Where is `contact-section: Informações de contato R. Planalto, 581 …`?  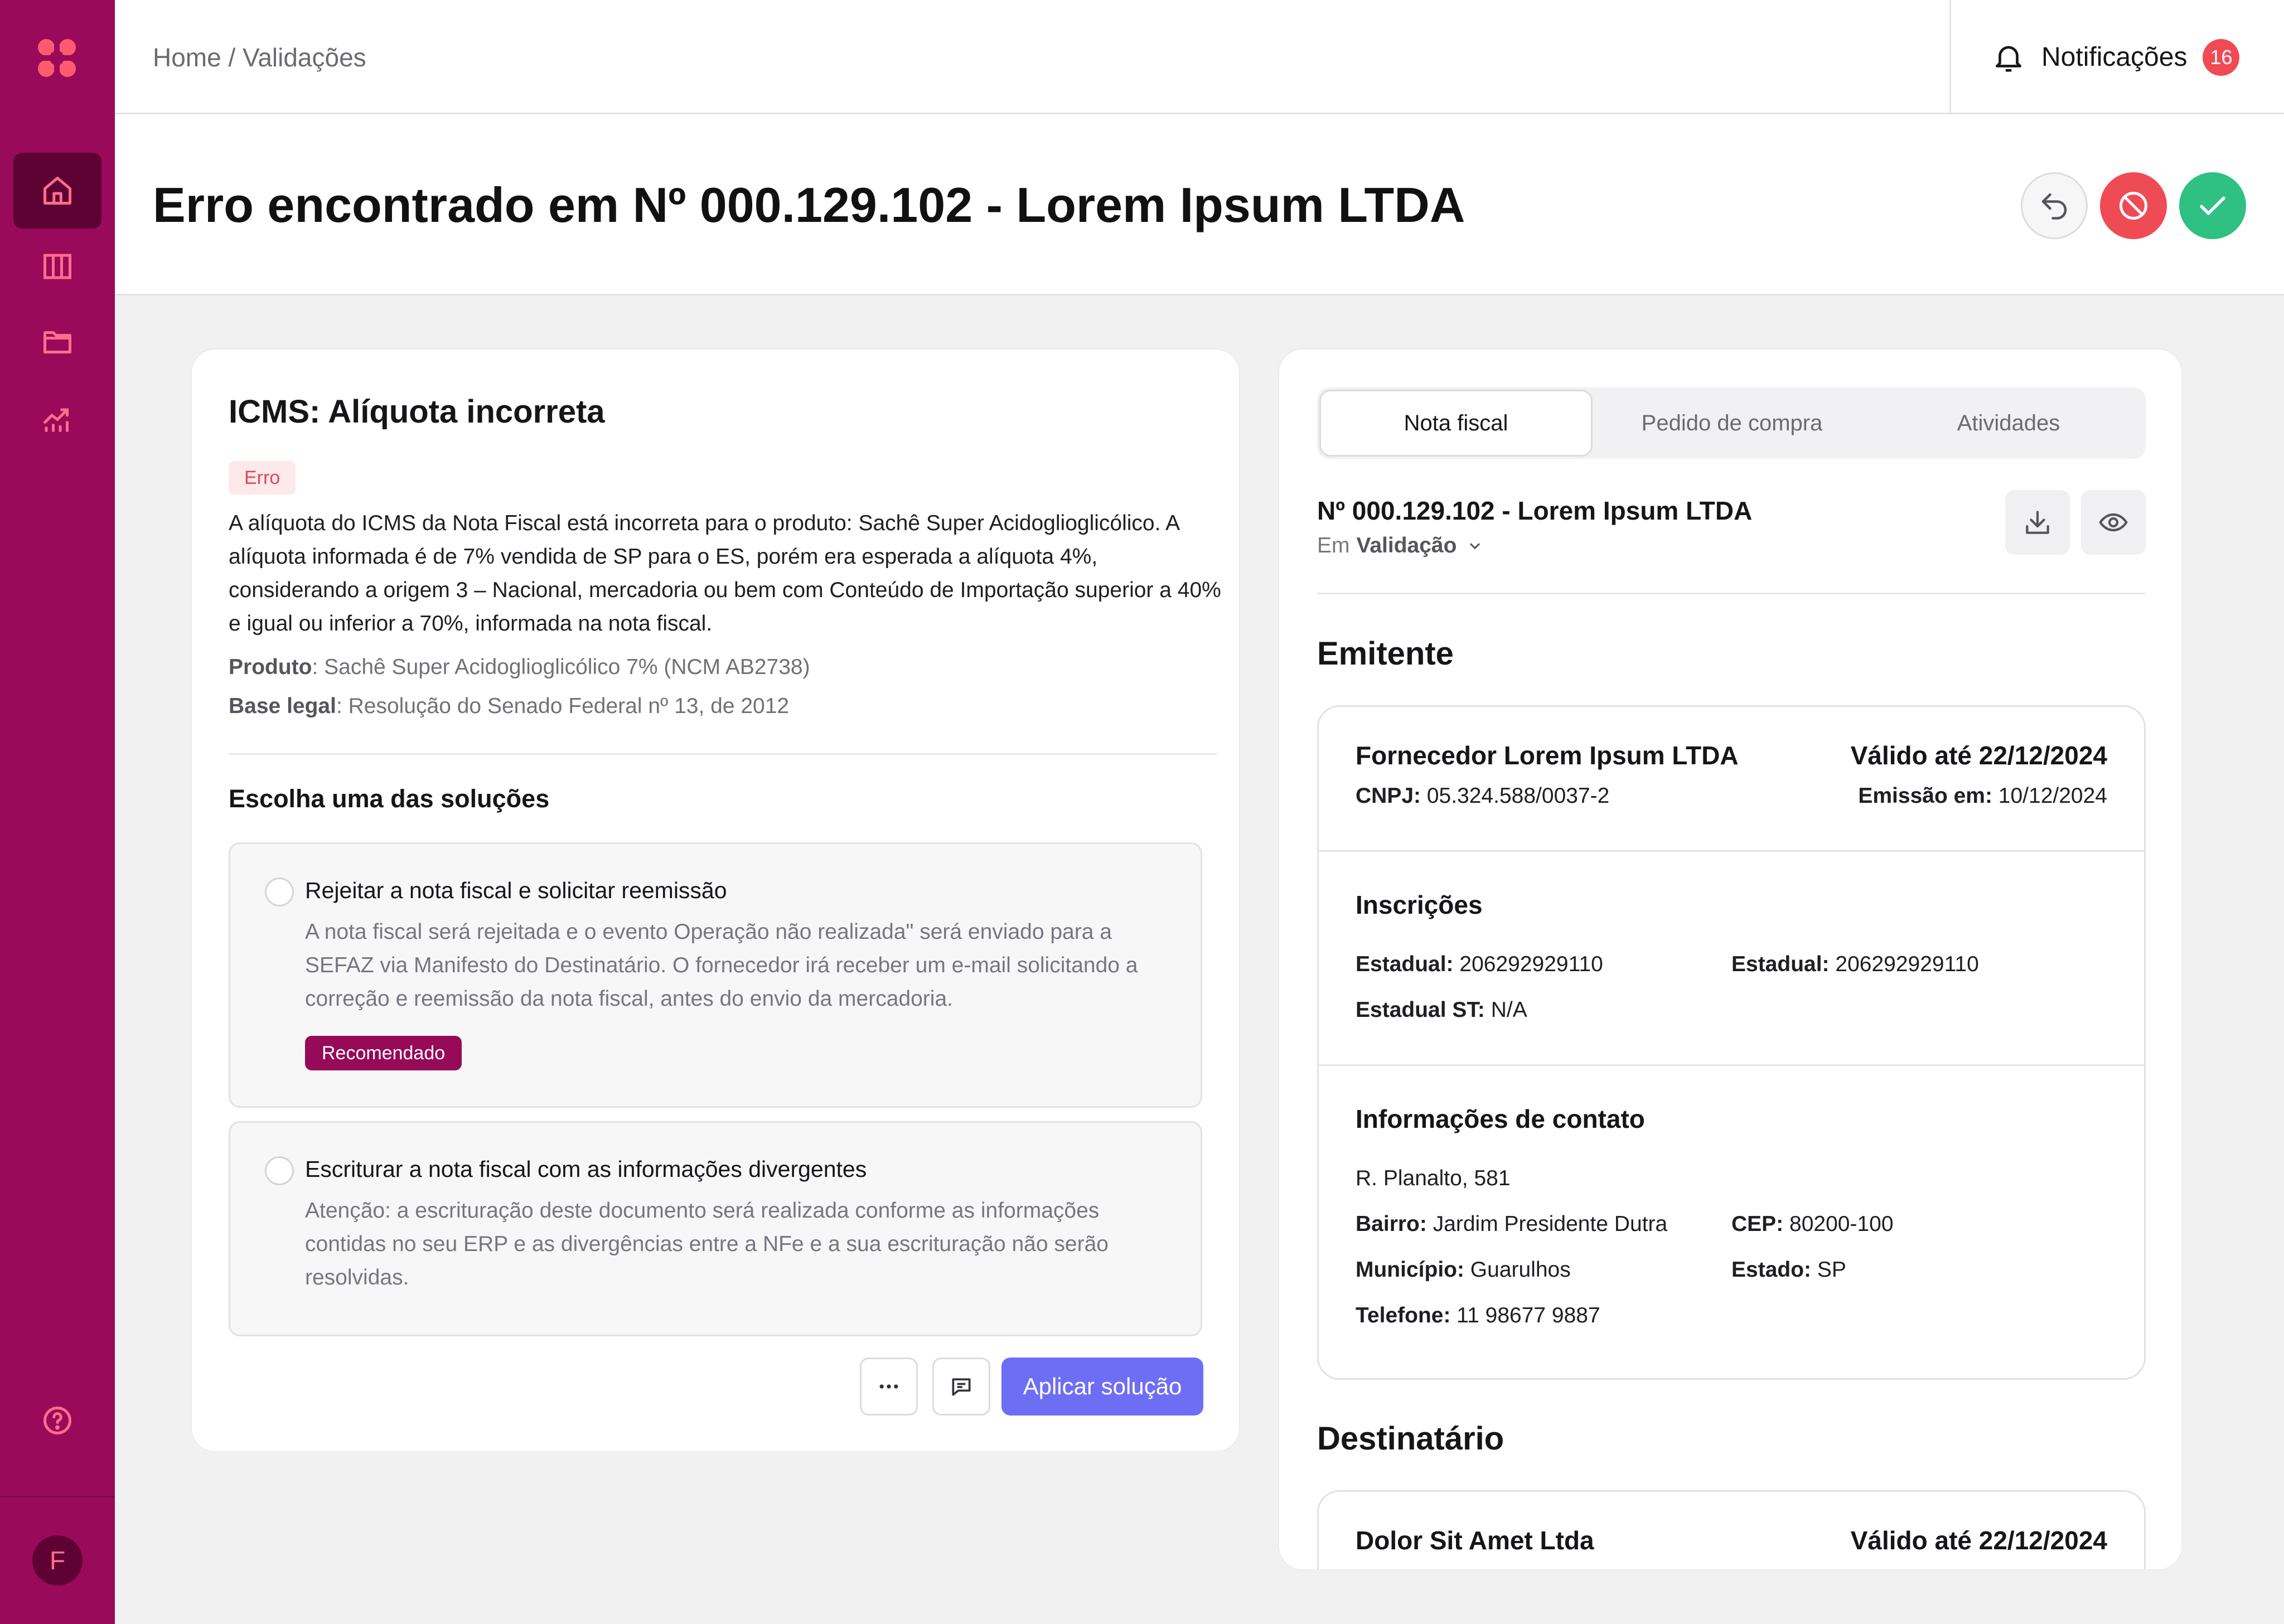
contact-section: Informações de contato R. Planalto, 581 … is located at coordinates (1731, 1224).